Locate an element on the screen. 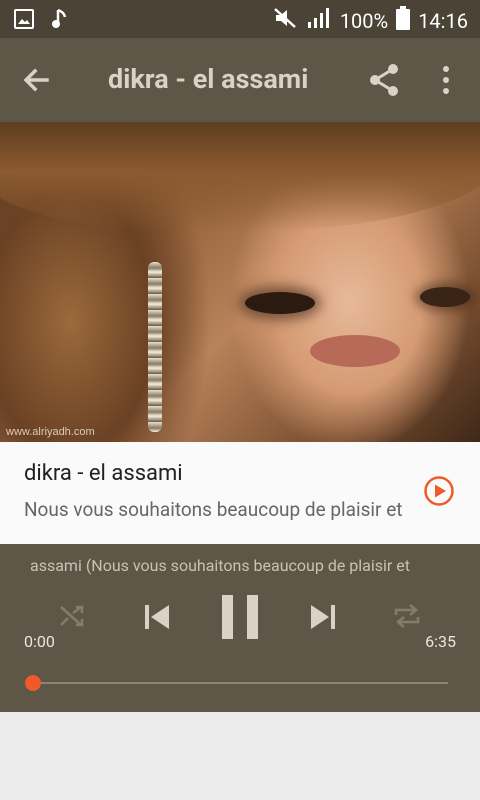 The width and height of the screenshot is (480, 800). seek-thumb is located at coordinates (33, 683).